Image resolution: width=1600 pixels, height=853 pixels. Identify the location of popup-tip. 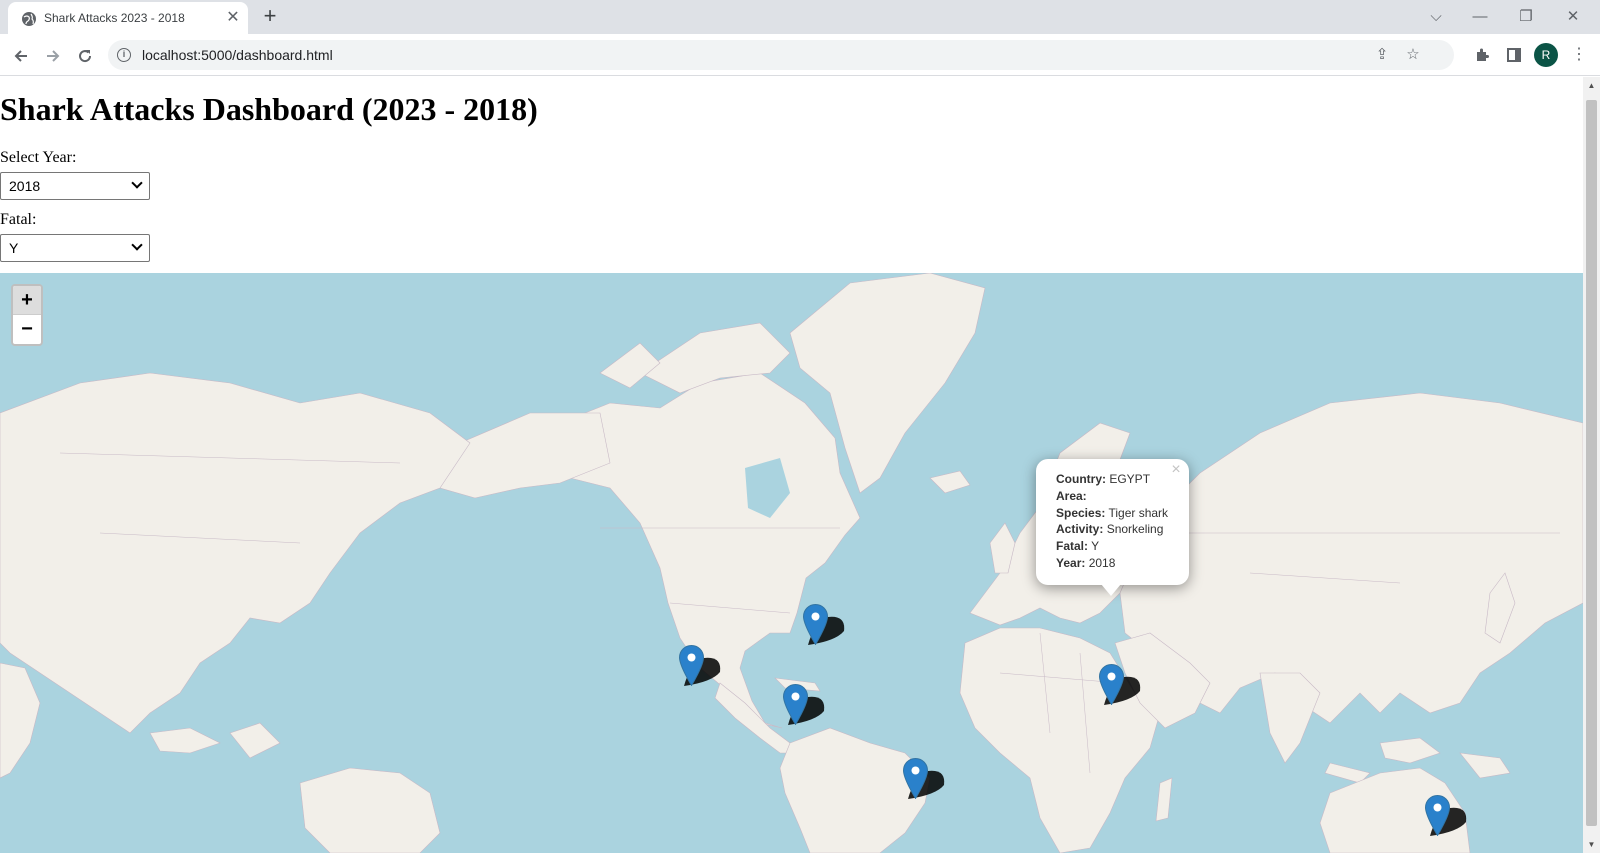
(1111, 590).